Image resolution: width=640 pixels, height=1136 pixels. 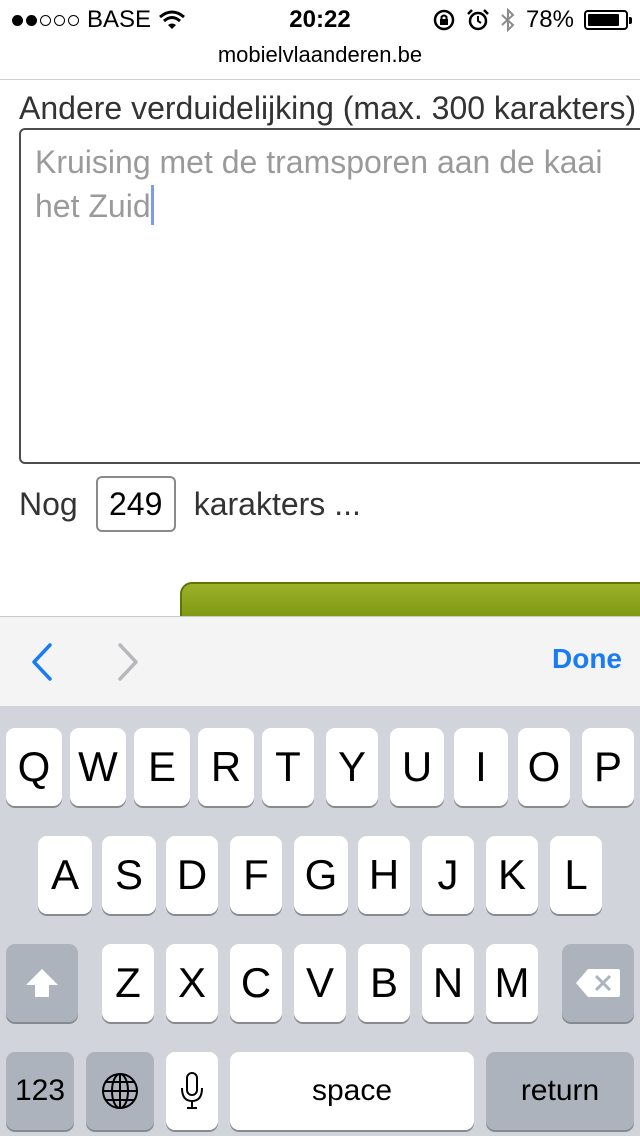 I want to click on keyboard-accessory-bar: Done, so click(x=320, y=661).